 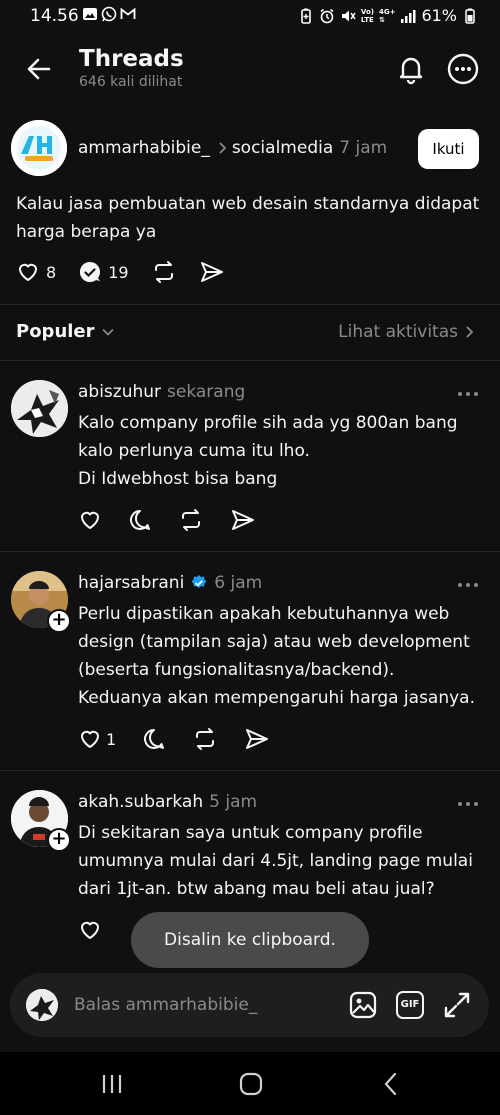 I want to click on reply-count: 19, so click(x=118, y=272).